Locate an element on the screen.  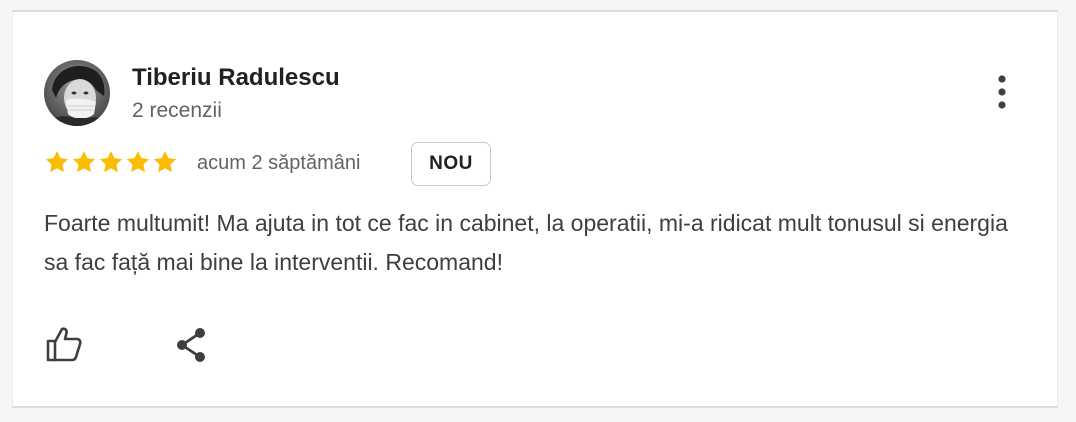
share-button is located at coordinates (191, 345).